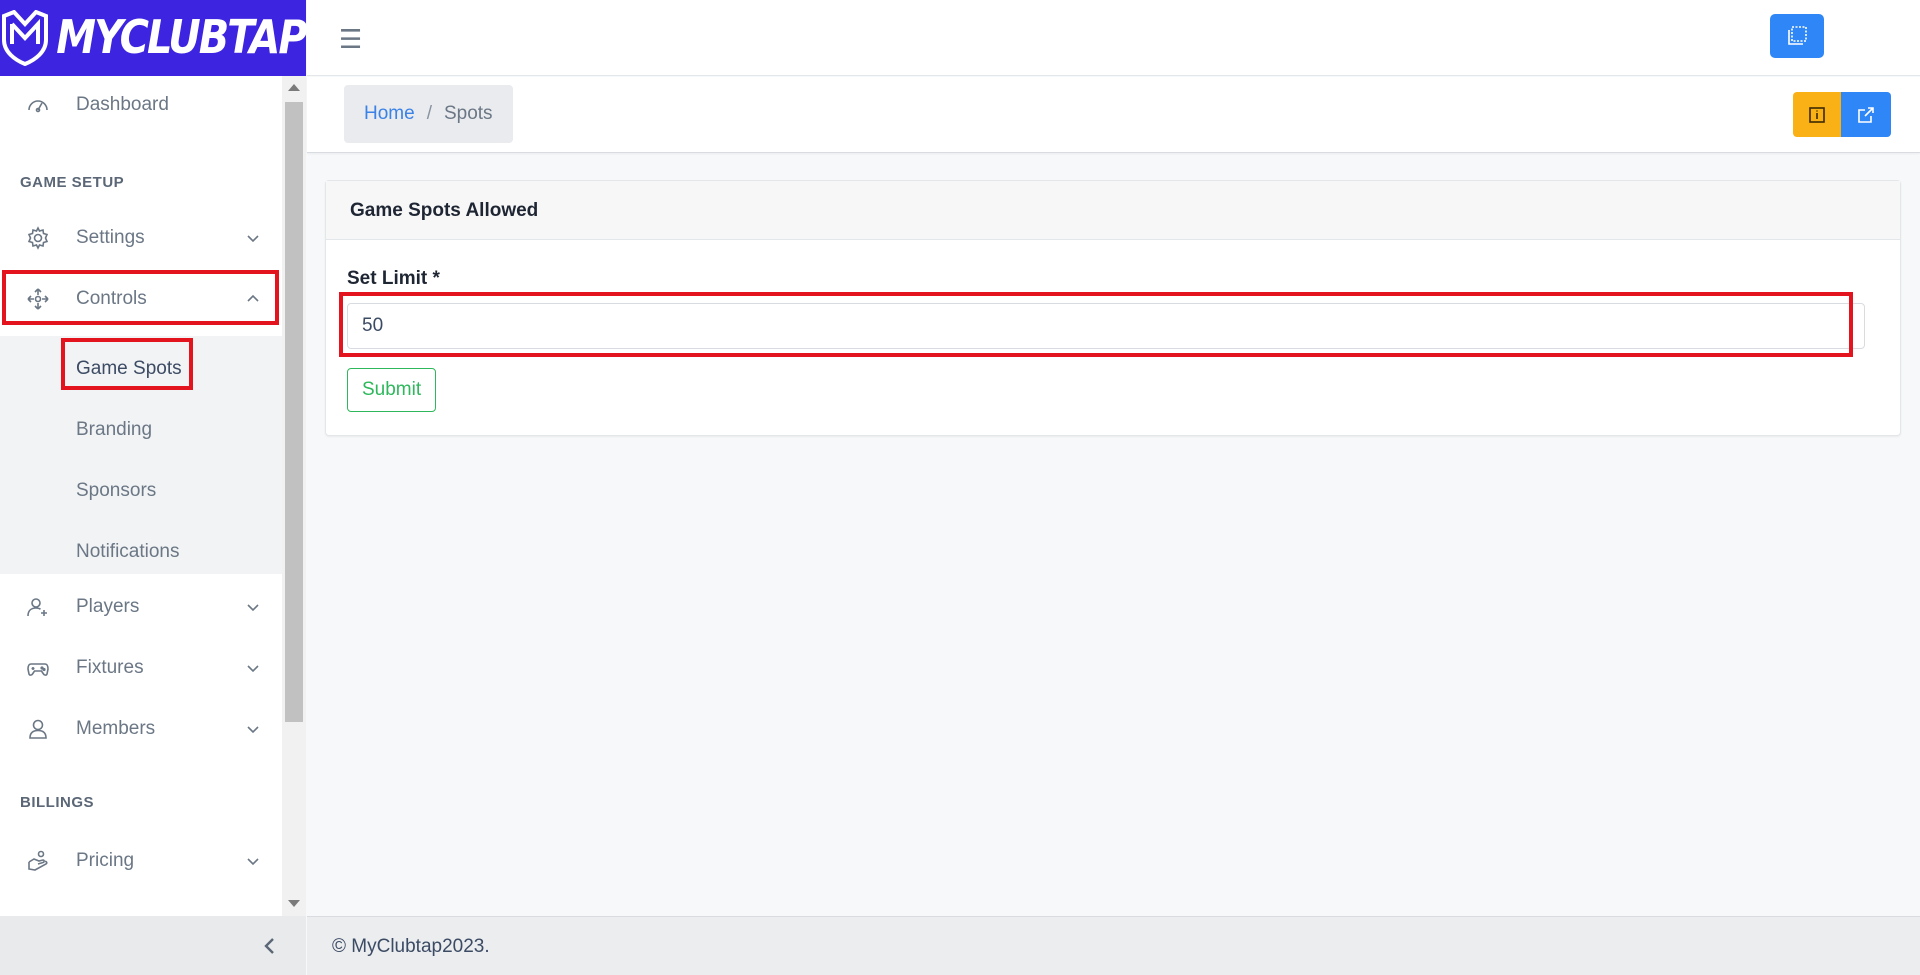 This screenshot has width=1920, height=975. I want to click on copy-window-icon, so click(1797, 35).